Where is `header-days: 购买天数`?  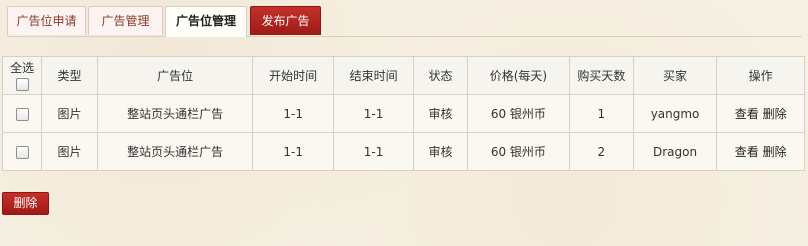 header-days: 购买天数 is located at coordinates (601, 75).